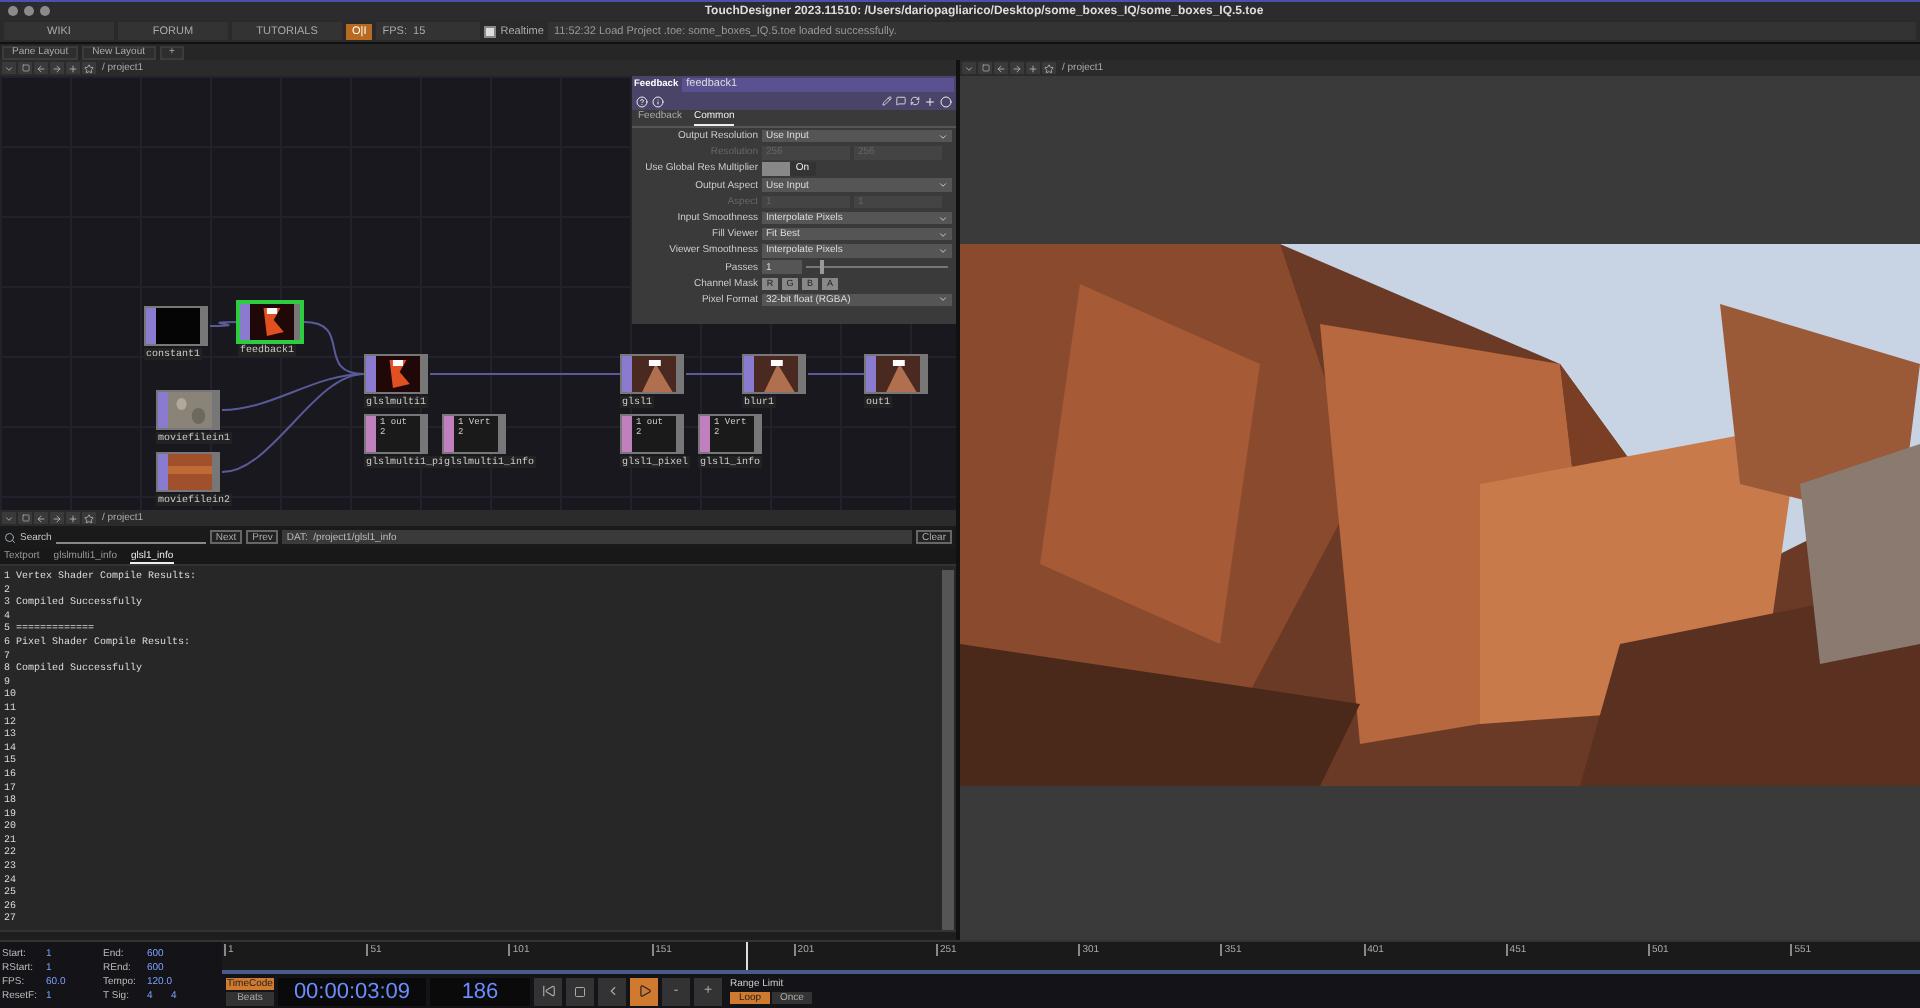 The height and width of the screenshot is (1008, 1920). Describe the element at coordinates (822, 267) in the screenshot. I see `slider-handle` at that location.